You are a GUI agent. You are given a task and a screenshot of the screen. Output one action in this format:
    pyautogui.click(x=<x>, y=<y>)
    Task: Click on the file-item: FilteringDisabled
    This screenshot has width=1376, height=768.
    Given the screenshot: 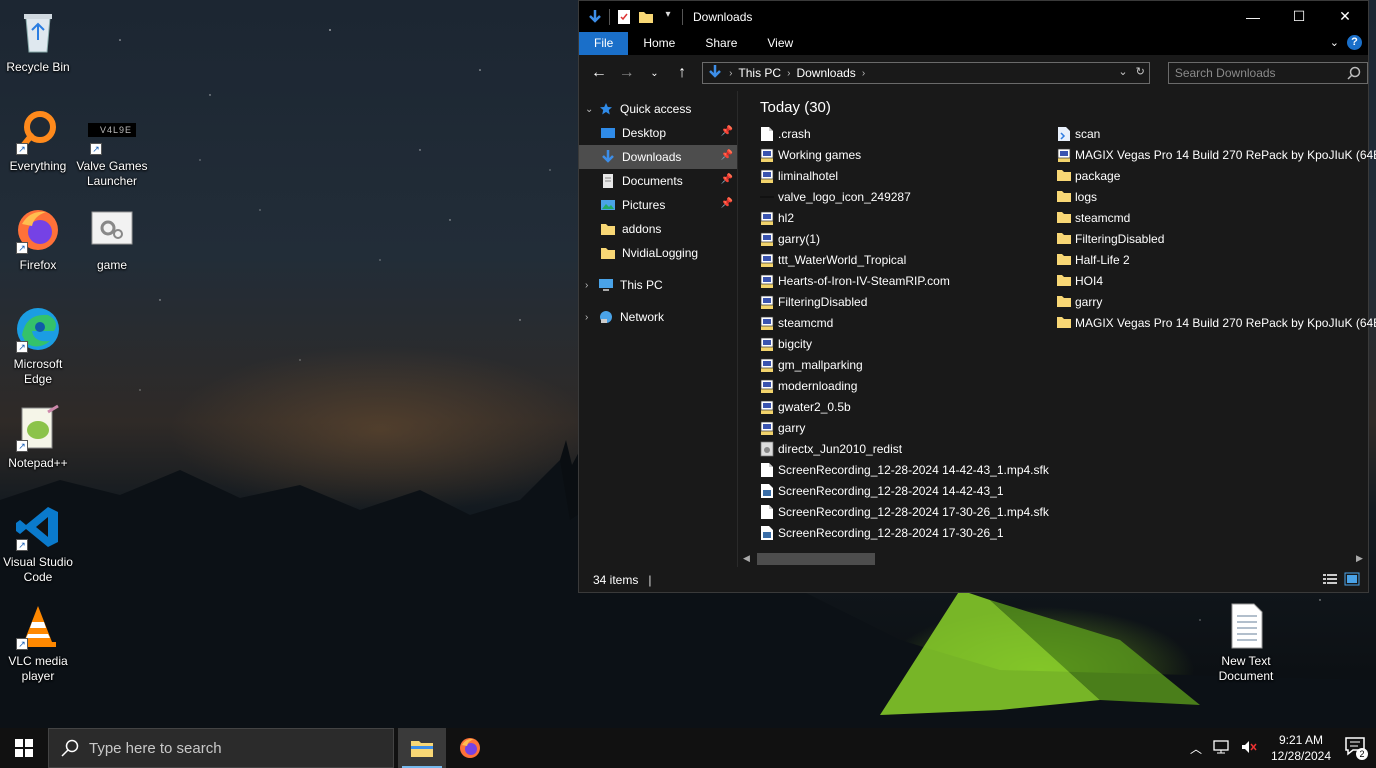 What is the action you would take?
    pyautogui.click(x=904, y=301)
    